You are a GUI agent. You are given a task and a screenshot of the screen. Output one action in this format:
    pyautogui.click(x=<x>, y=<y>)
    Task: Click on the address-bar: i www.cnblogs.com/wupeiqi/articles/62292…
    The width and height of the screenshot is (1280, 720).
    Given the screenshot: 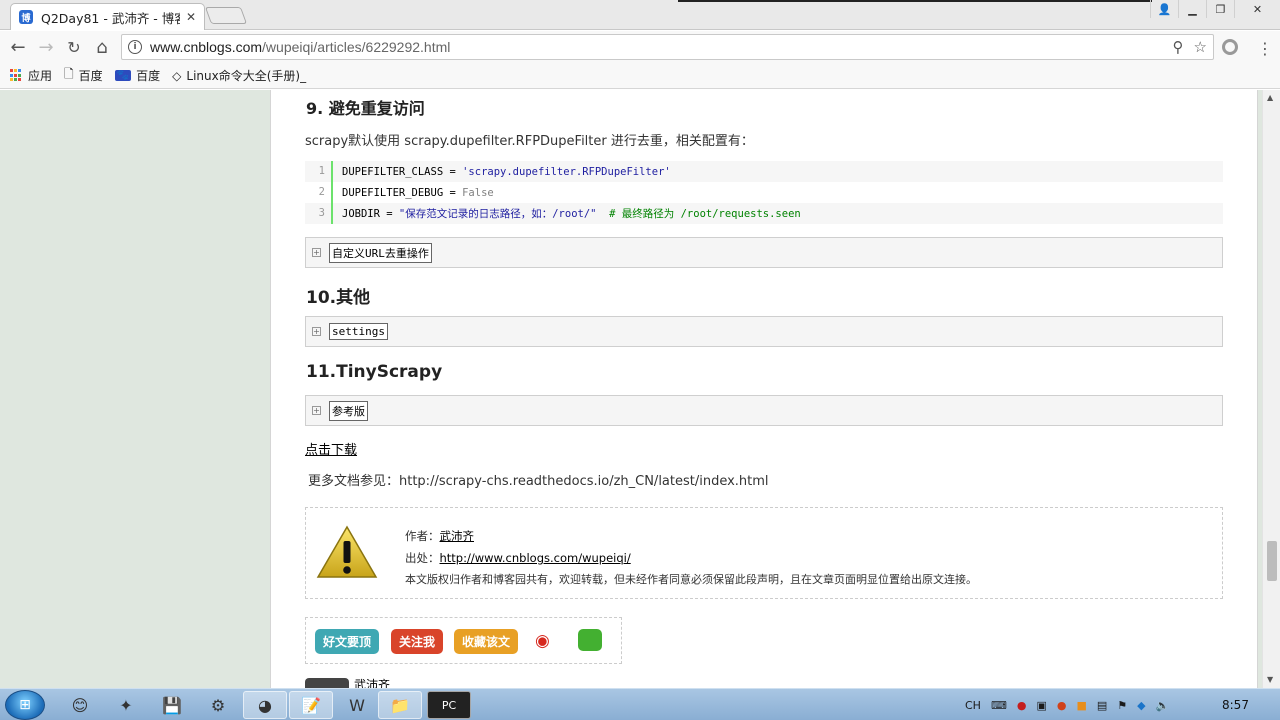 What is the action you would take?
    pyautogui.click(x=667, y=47)
    